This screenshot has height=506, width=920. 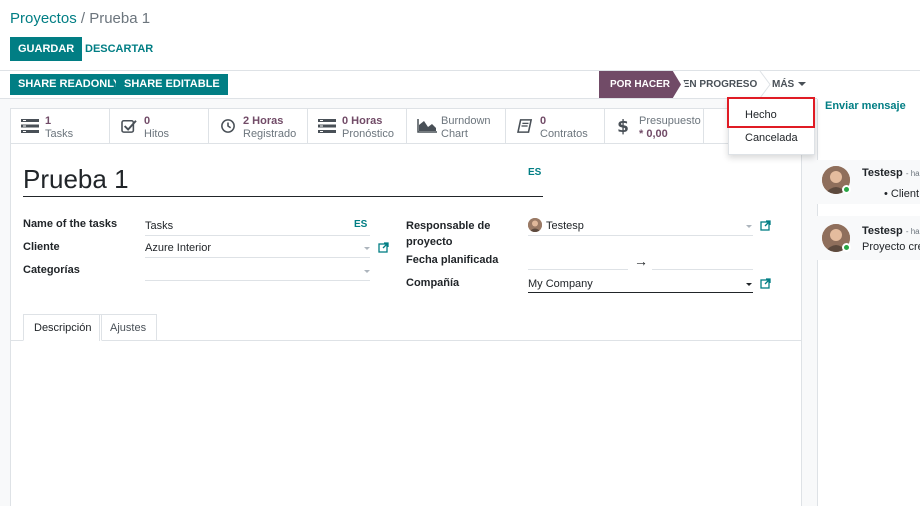 What do you see at coordinates (448, 234) in the screenshot?
I see `responsible-label: Responsable de proyecto` at bounding box center [448, 234].